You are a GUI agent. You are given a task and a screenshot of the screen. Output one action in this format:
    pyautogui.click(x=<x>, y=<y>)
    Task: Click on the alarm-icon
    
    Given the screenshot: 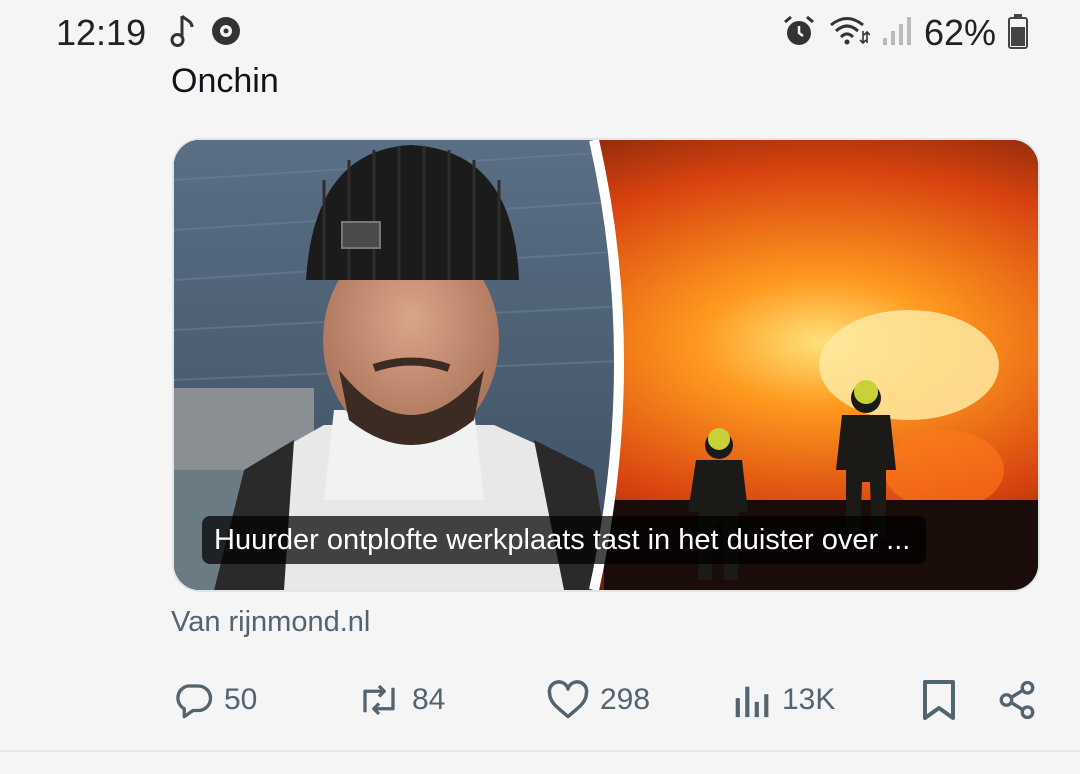 What is the action you would take?
    pyautogui.click(x=799, y=33)
    